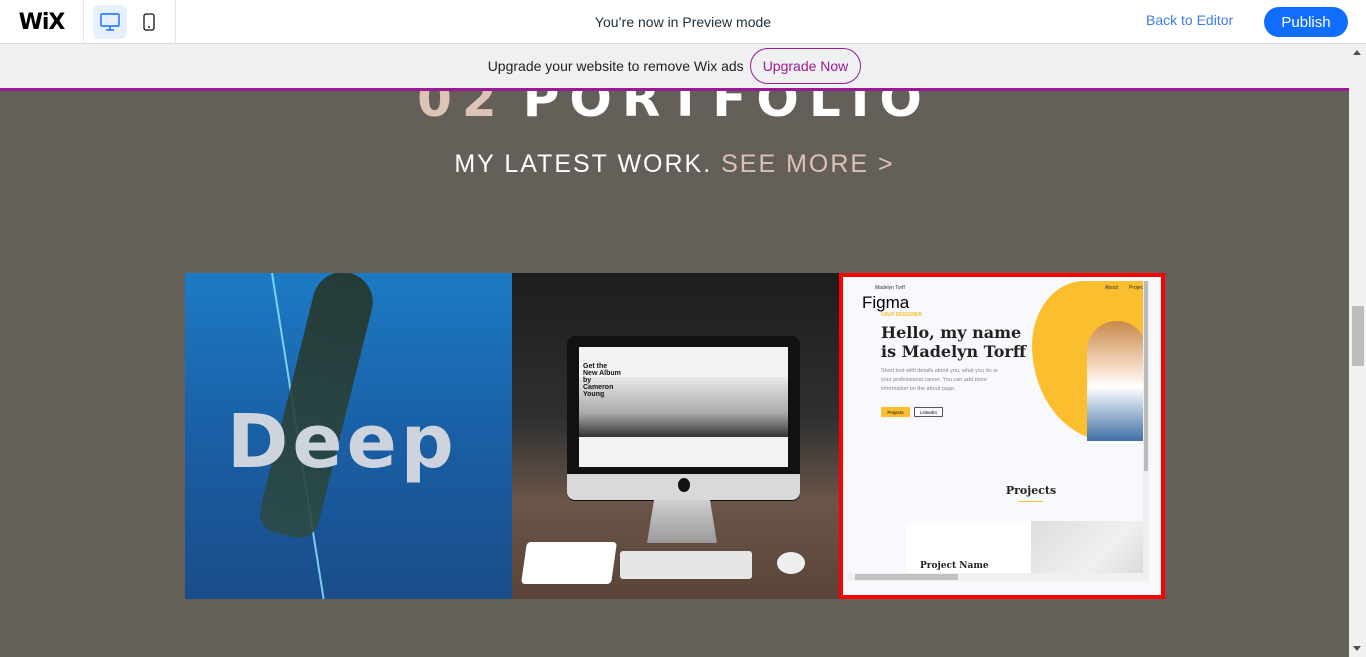 This screenshot has width=1366, height=657. What do you see at coordinates (569, 563) in the screenshot?
I see `tablet-device` at bounding box center [569, 563].